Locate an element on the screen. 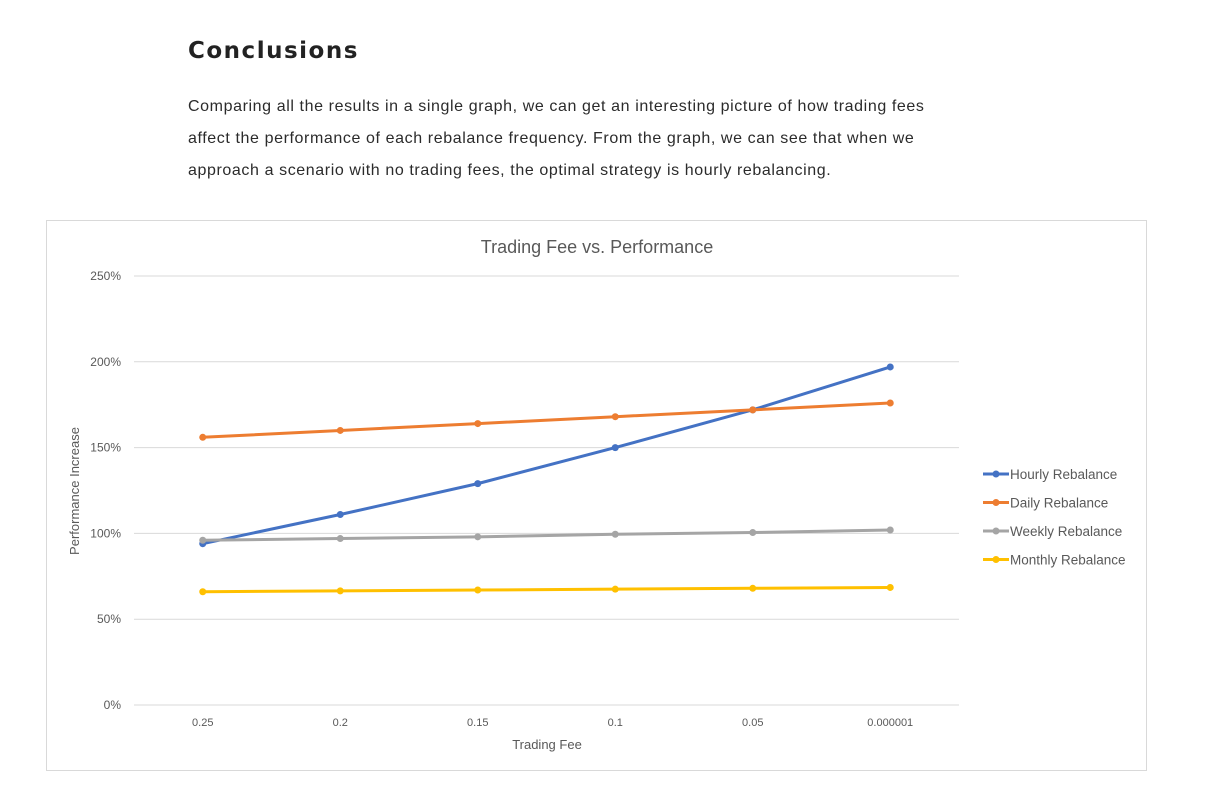  y-tick-label: 50% is located at coordinates (109, 619).